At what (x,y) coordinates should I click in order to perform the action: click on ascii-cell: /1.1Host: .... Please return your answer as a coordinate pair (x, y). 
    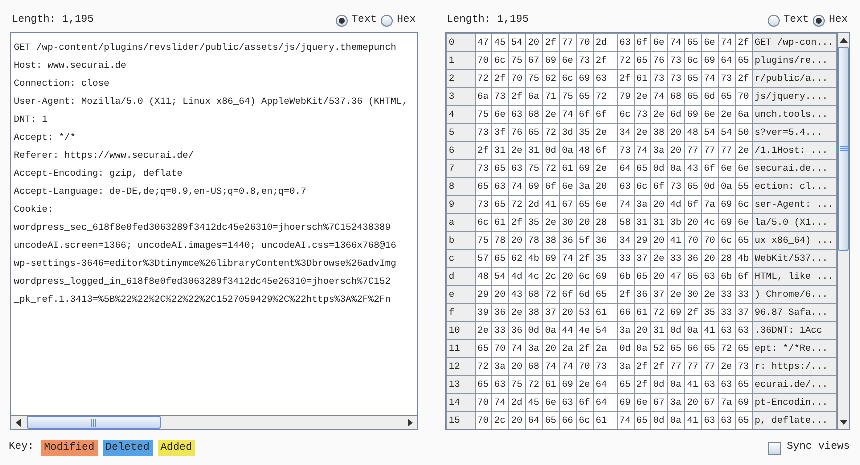
    Looking at the image, I should click on (794, 151).